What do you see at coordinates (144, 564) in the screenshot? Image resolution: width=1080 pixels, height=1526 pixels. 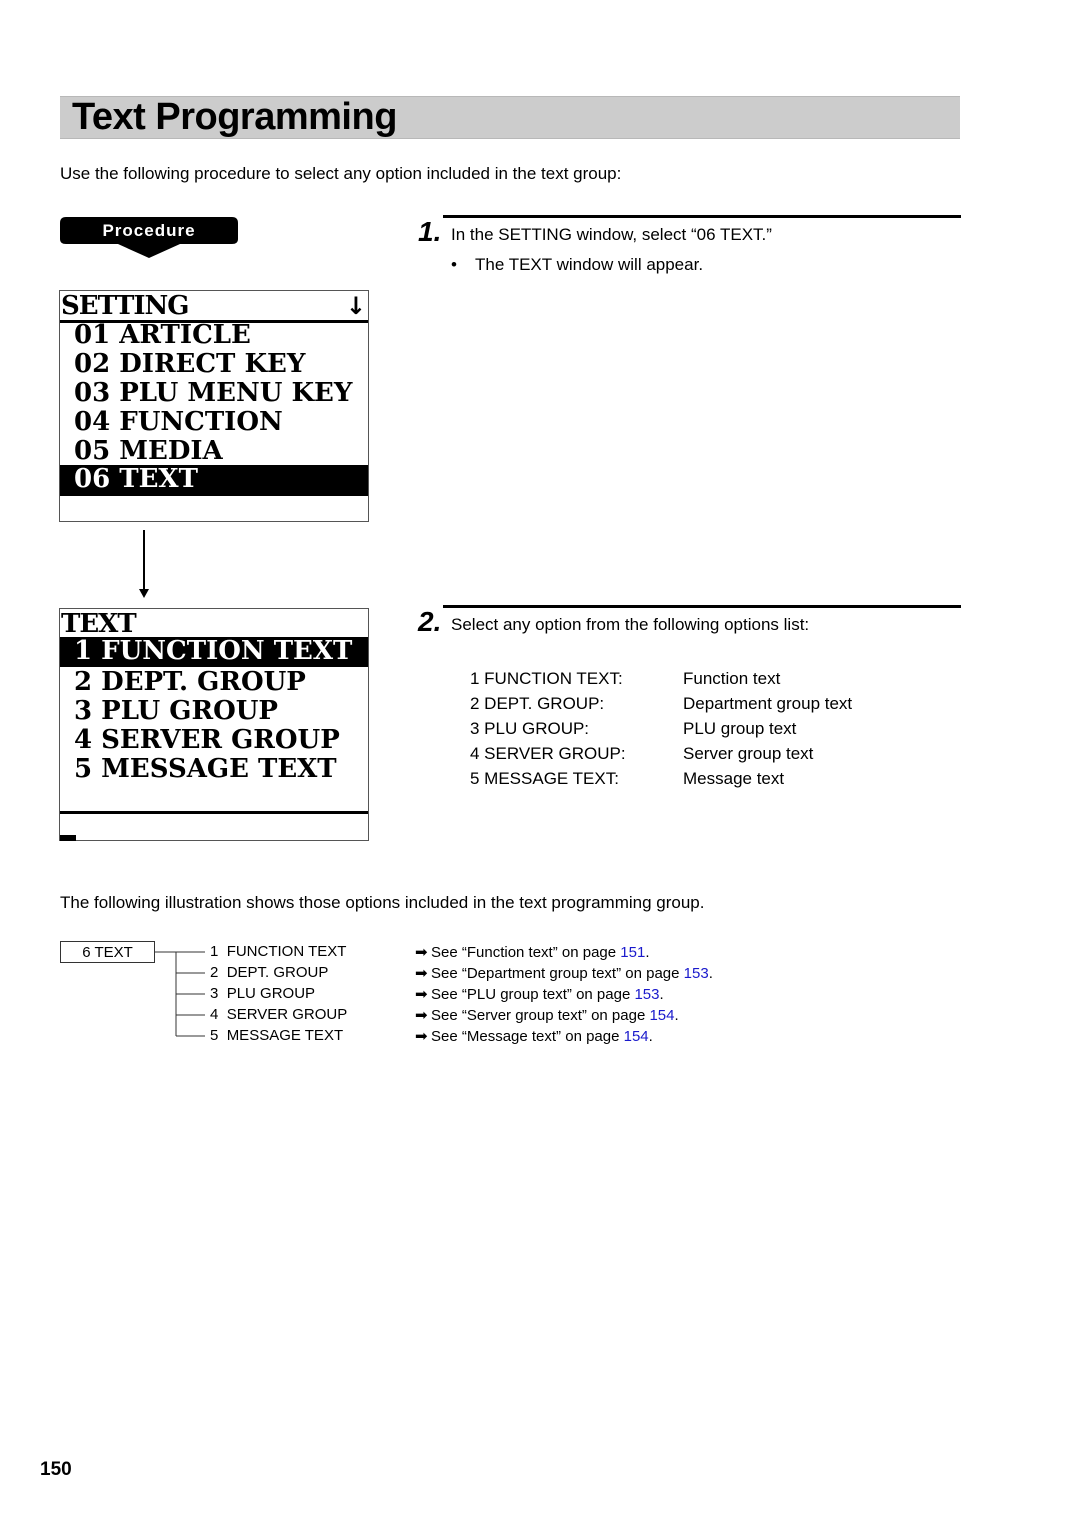 I see `flow-down-arrow-icon` at bounding box center [144, 564].